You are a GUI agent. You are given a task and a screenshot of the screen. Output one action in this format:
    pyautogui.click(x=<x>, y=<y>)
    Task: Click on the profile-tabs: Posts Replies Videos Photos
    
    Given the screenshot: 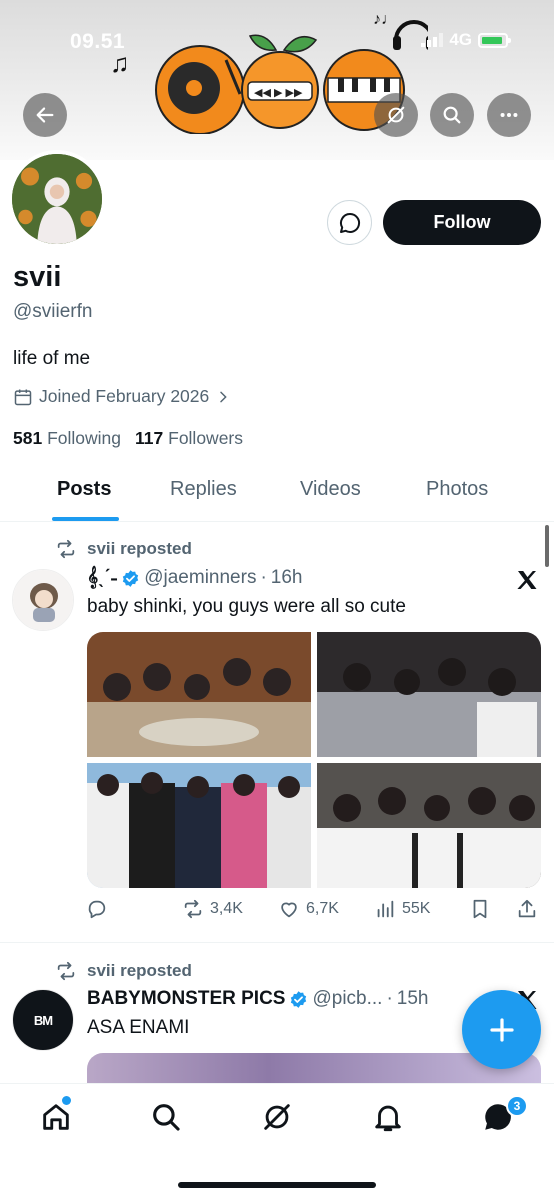 What is the action you would take?
    pyautogui.click(x=277, y=492)
    